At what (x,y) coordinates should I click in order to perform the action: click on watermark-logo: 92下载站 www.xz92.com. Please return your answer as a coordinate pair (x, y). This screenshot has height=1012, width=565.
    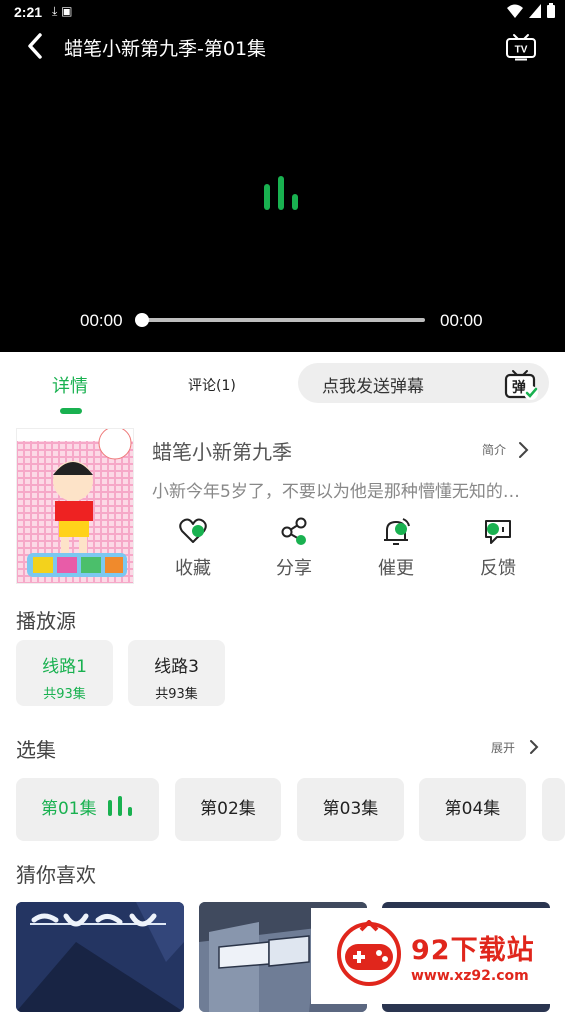
    Looking at the image, I should click on (438, 956).